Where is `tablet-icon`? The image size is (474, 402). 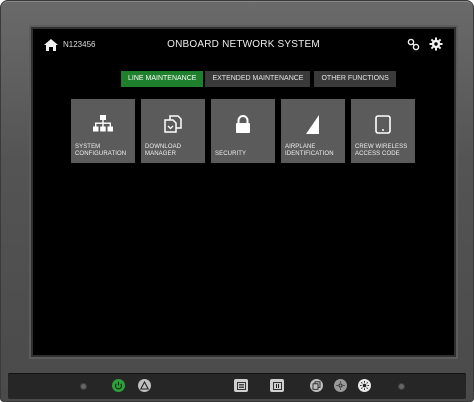
tablet-icon is located at coordinates (383, 124).